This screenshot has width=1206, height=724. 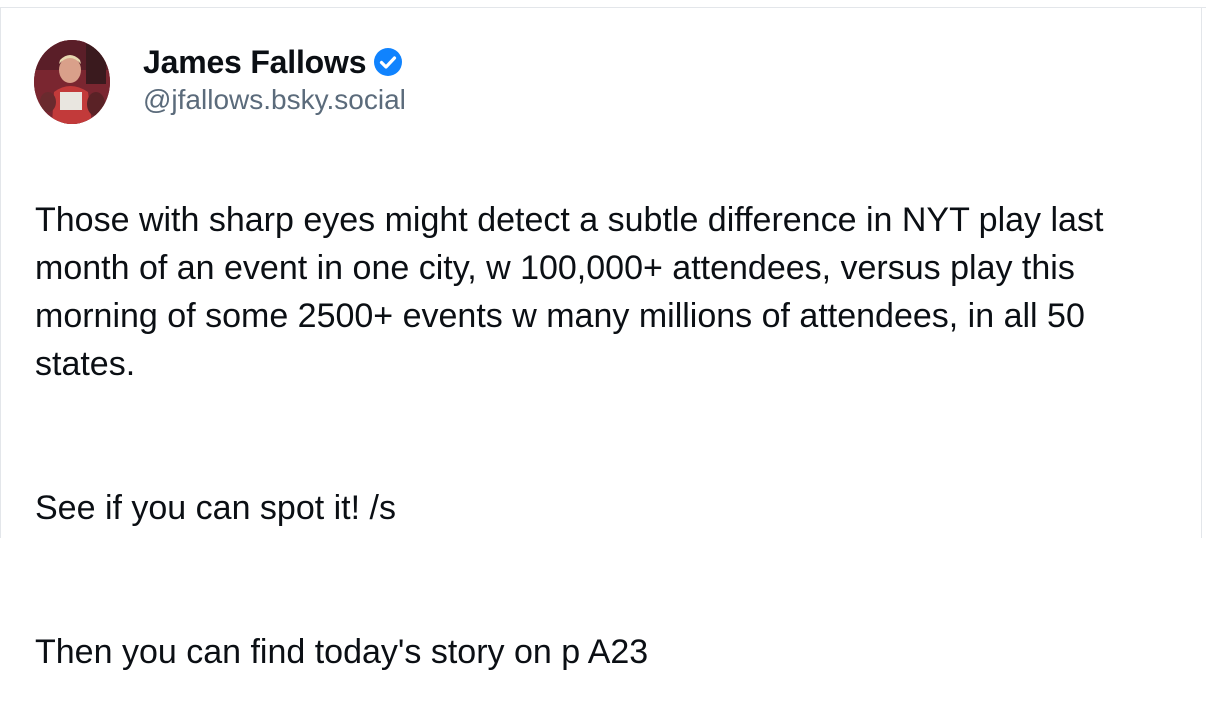 I want to click on avatar-photo-icon, so click(x=72, y=82).